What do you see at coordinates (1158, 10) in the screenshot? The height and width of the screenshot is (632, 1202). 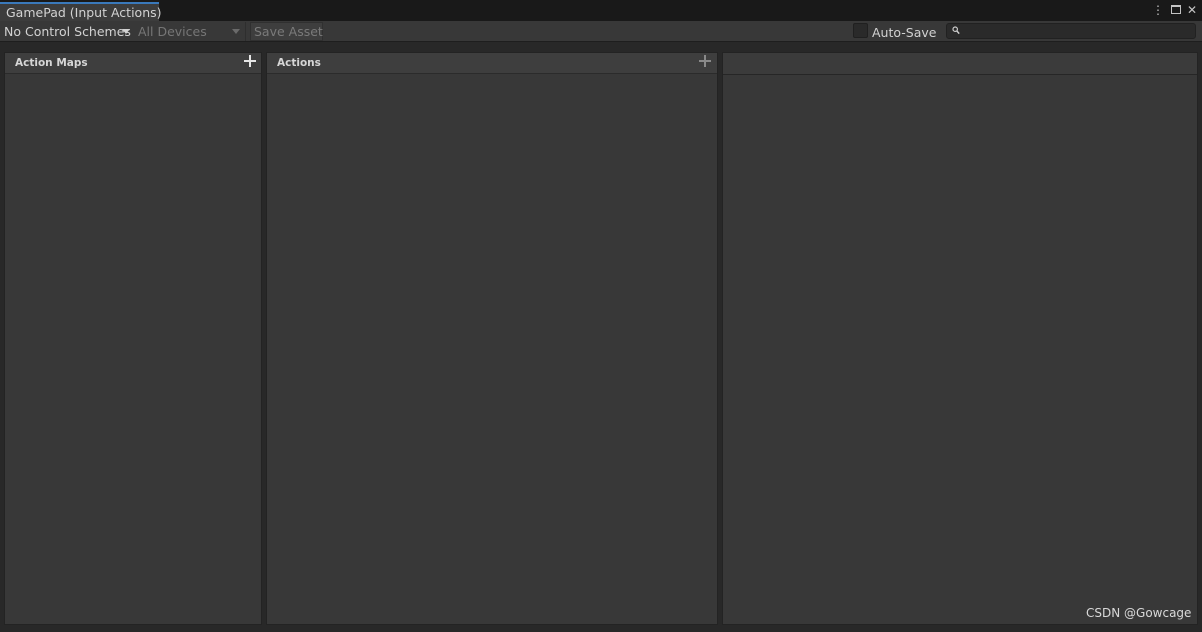 I see `kebab-menu-icon: ⋮` at bounding box center [1158, 10].